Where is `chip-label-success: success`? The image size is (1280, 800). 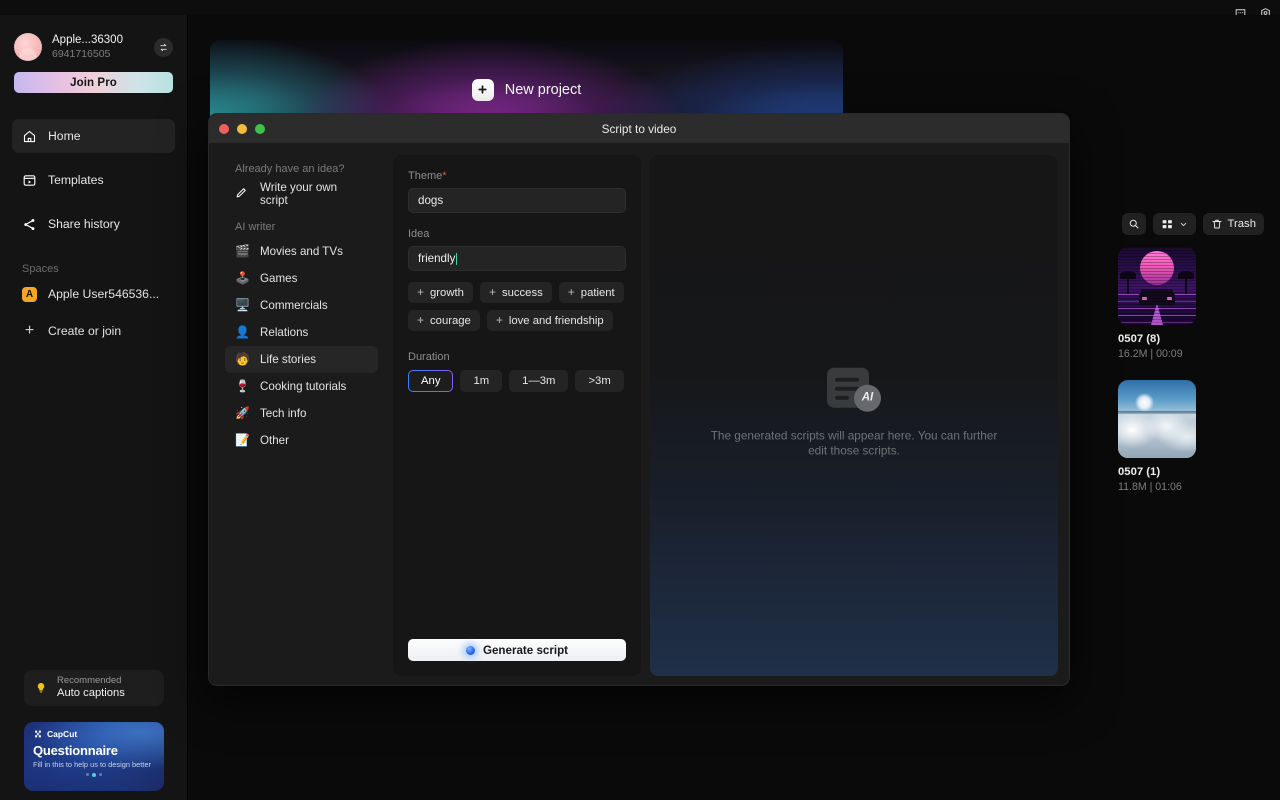 chip-label-success: success is located at coordinates (522, 292).